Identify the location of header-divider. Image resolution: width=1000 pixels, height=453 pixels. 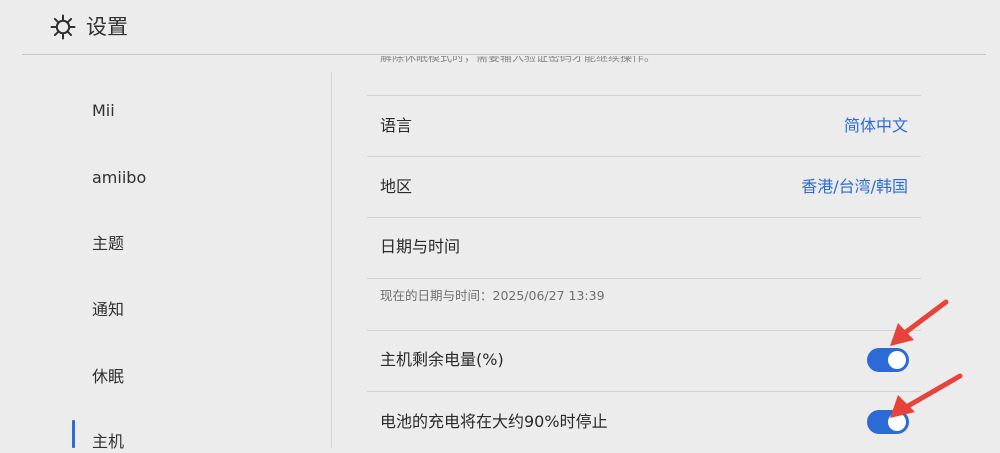
(504, 54).